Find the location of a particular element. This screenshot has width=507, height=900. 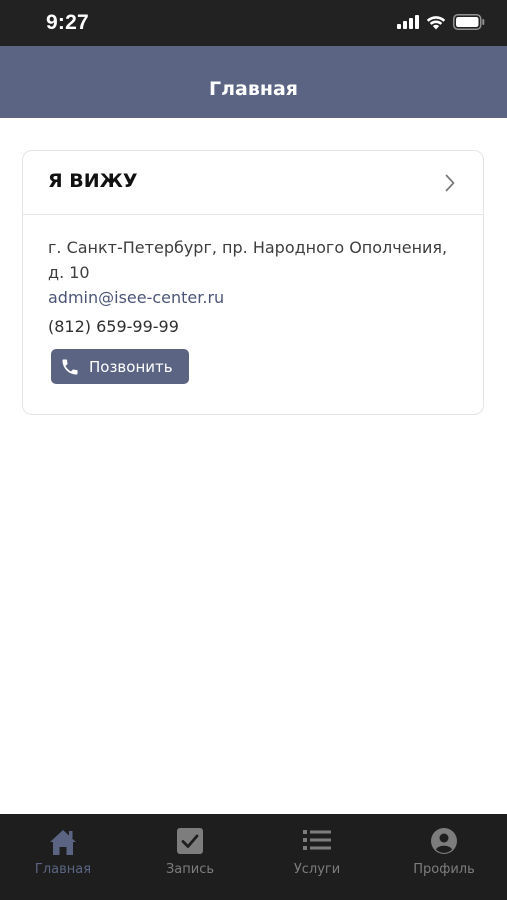

call-button-label: Позвонить is located at coordinates (131, 366).